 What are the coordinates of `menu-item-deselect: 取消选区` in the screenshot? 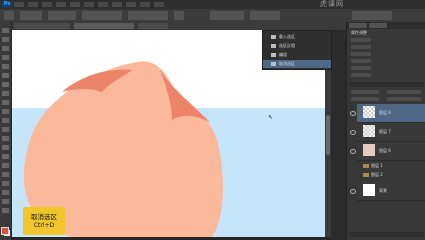 It's located at (297, 64).